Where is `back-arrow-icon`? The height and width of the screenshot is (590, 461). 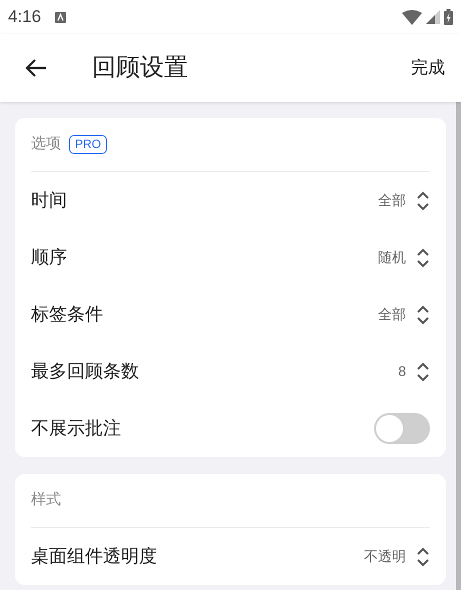 back-arrow-icon is located at coordinates (36, 68).